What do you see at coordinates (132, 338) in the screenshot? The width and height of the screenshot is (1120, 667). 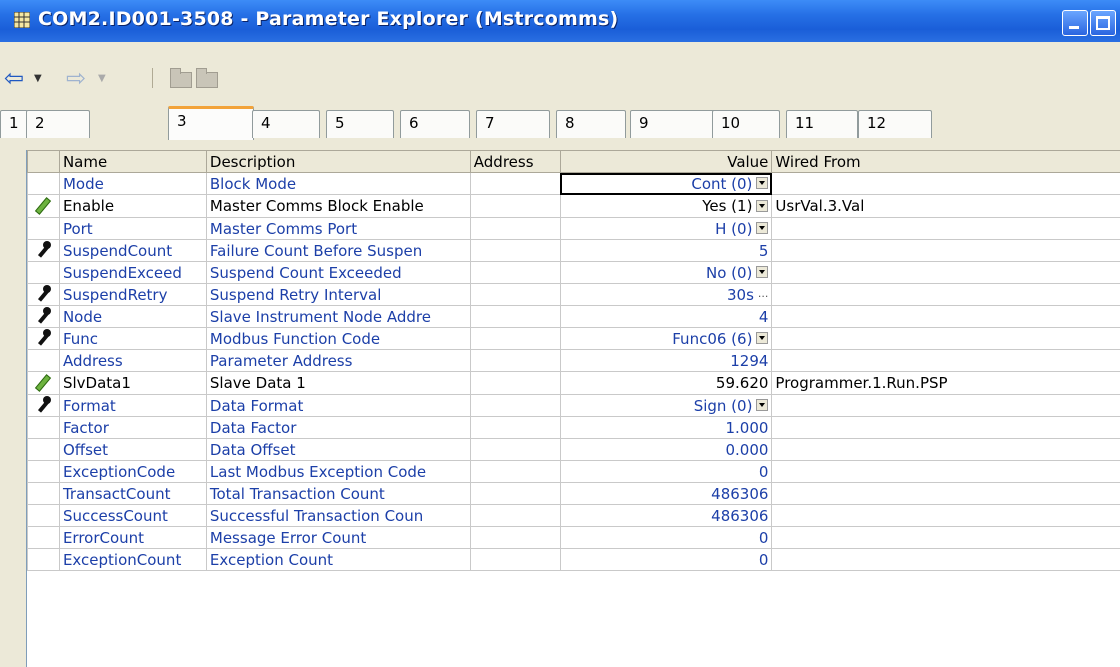 I see `cell-name: Func` at bounding box center [132, 338].